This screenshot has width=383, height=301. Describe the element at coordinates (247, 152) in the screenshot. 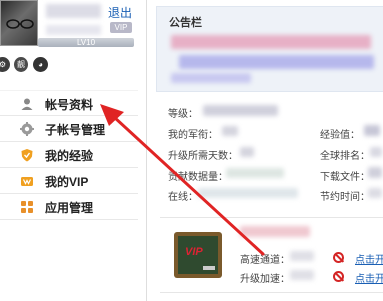

I see `upgrade-days-value-blurred` at that location.